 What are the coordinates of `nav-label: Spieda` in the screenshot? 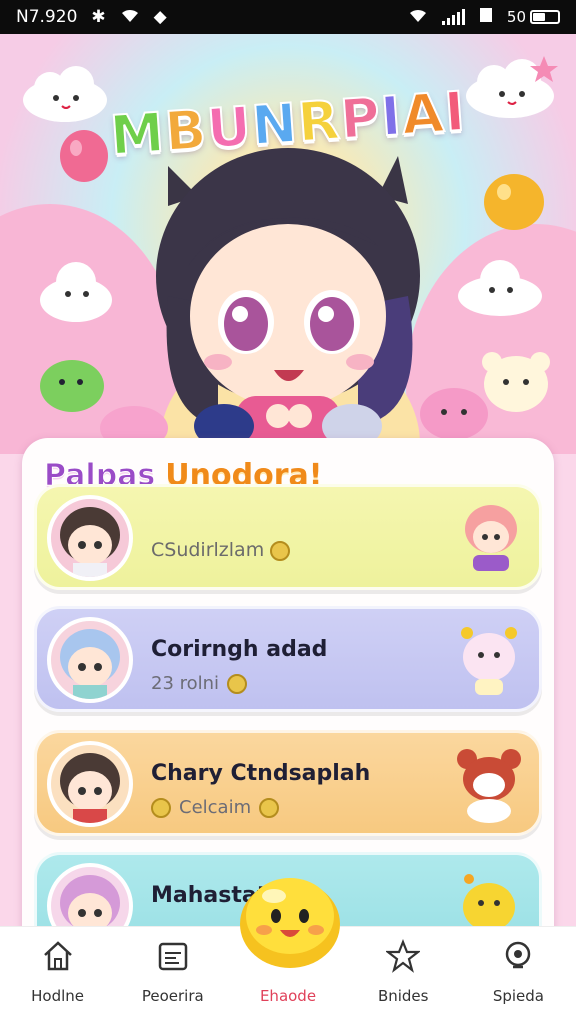 It's located at (518, 996).